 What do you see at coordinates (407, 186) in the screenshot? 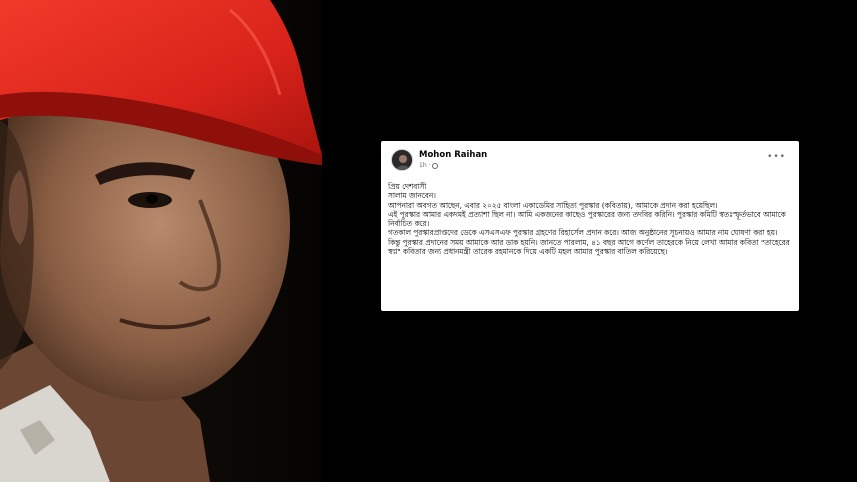
I see `post-line: প্রিয় দেশবাসী` at bounding box center [407, 186].